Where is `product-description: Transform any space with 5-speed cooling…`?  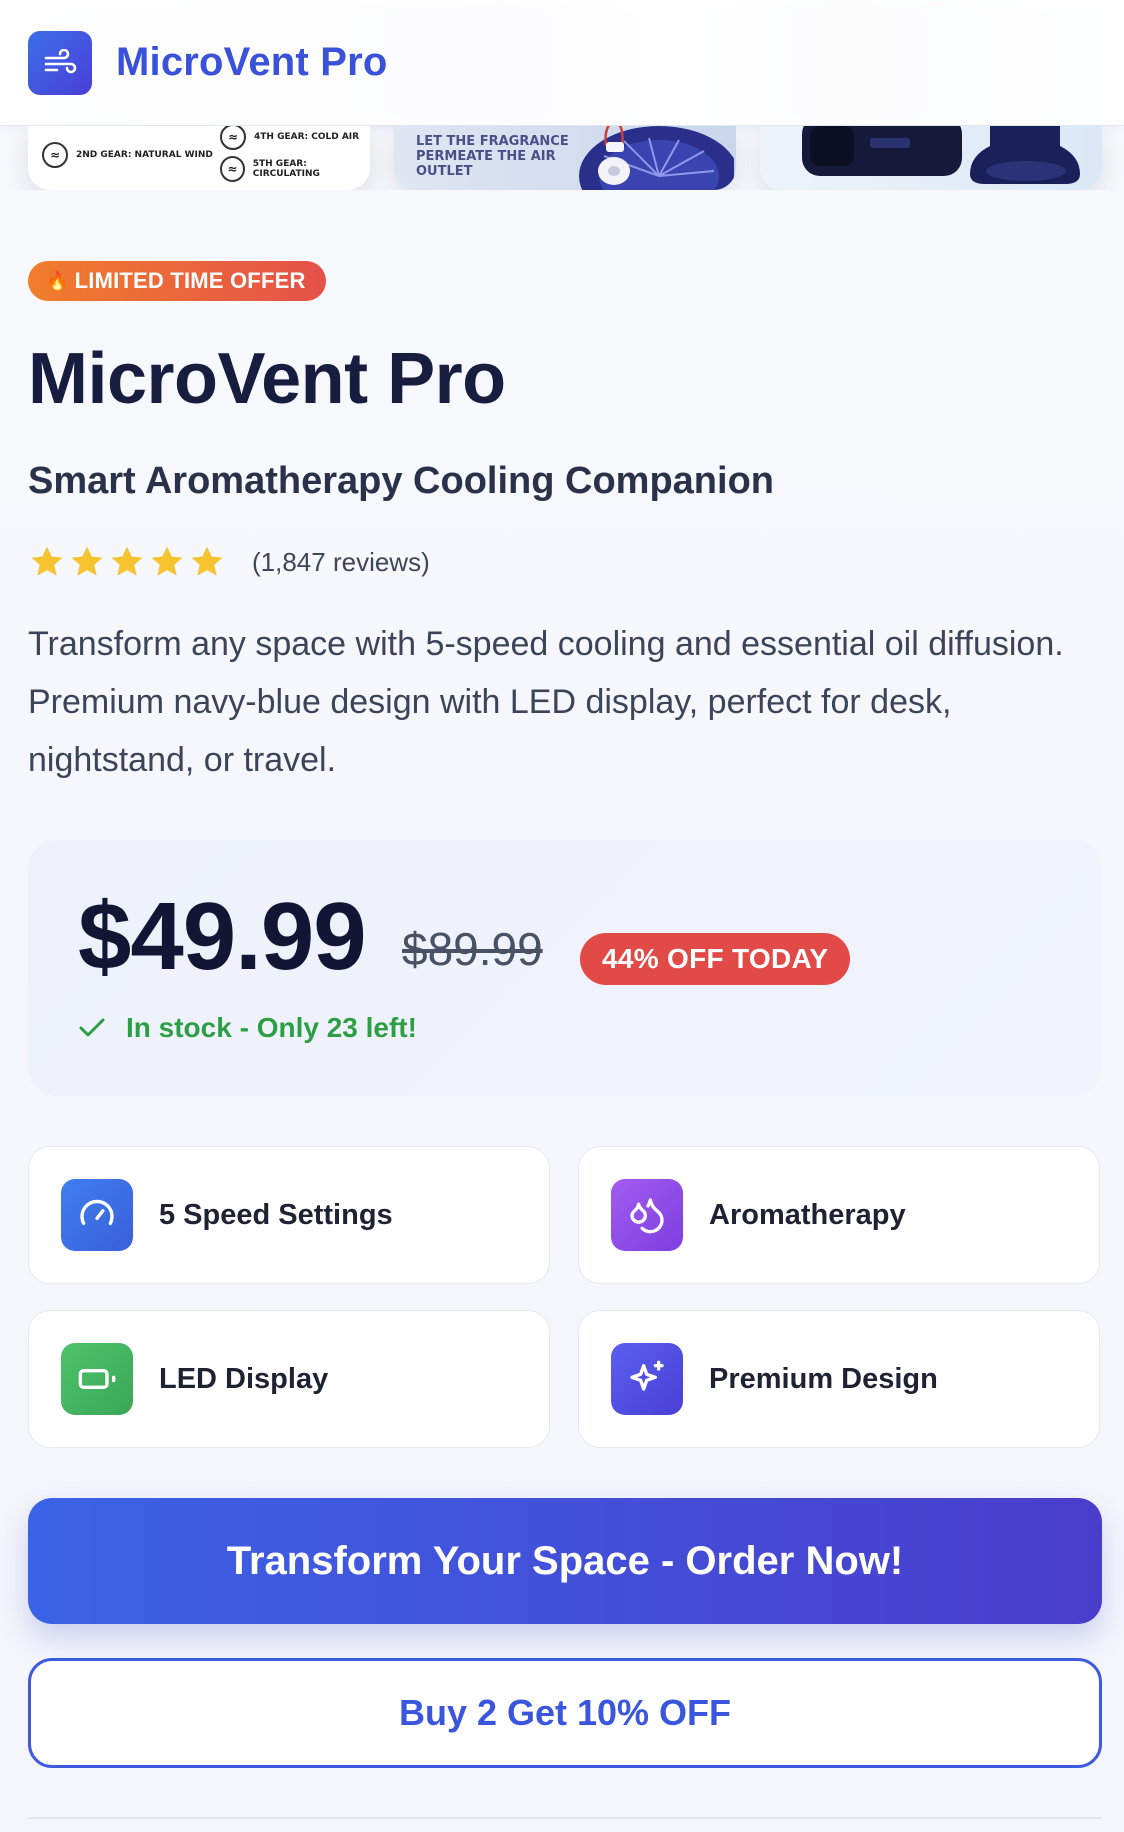
product-description: Transform any space with 5-speed cooling… is located at coordinates (546, 702).